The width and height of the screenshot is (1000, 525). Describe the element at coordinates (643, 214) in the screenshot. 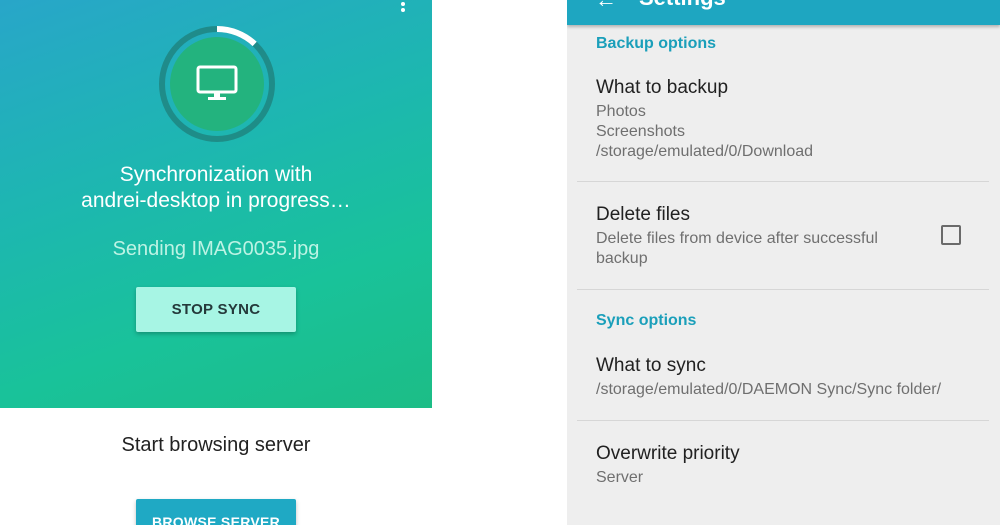

I see `delete-files-title: Delete files` at that location.